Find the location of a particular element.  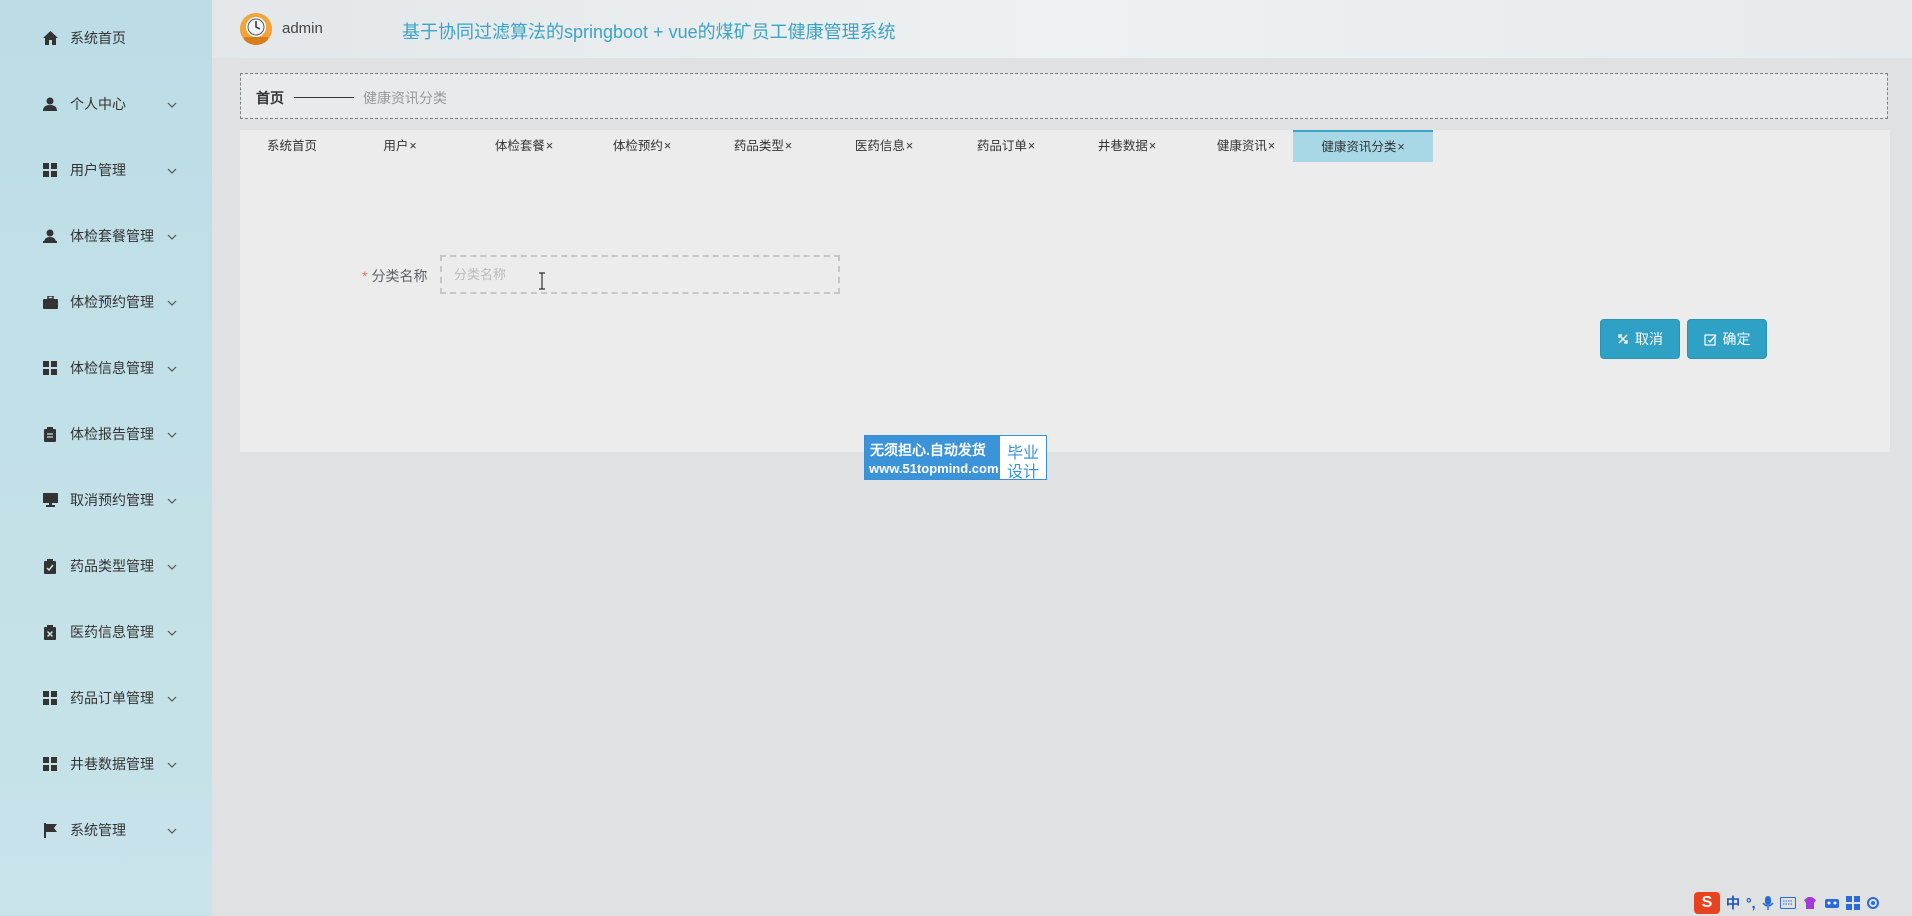

tab-label: 用户 is located at coordinates (396, 146).